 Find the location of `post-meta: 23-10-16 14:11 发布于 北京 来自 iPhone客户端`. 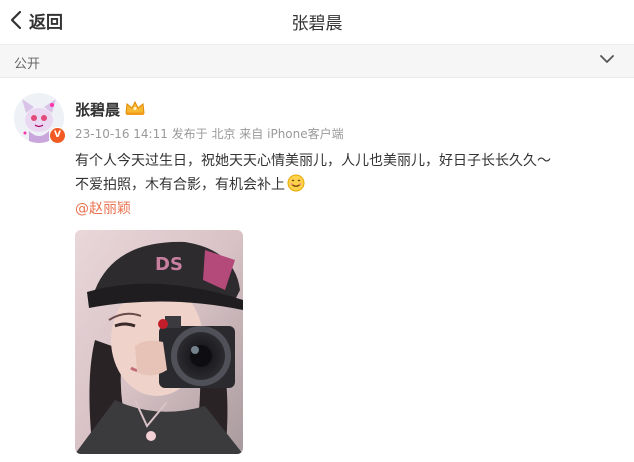

post-meta: 23-10-16 14:11 发布于 北京 来自 iPhone客户端 is located at coordinates (209, 134).